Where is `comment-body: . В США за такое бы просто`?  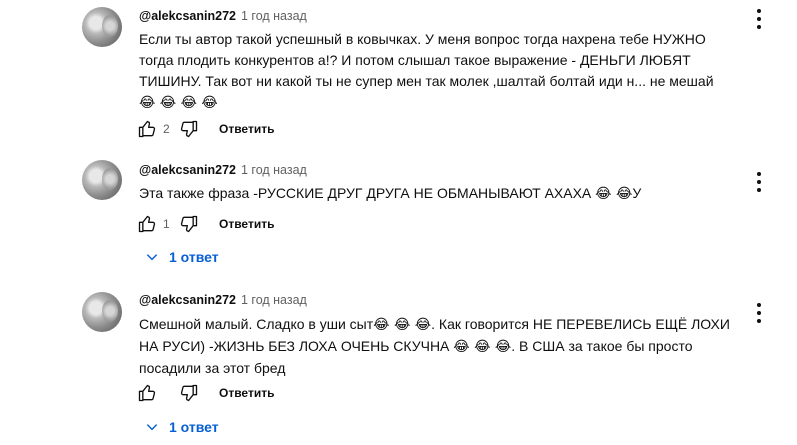 comment-body: . В США за такое бы просто is located at coordinates (602, 346).